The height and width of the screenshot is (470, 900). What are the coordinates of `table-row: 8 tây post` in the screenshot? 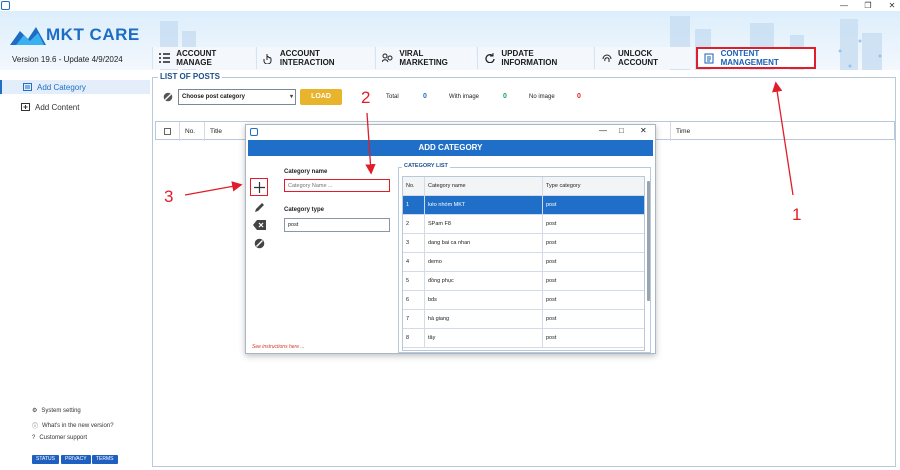 It's located at (523, 338).